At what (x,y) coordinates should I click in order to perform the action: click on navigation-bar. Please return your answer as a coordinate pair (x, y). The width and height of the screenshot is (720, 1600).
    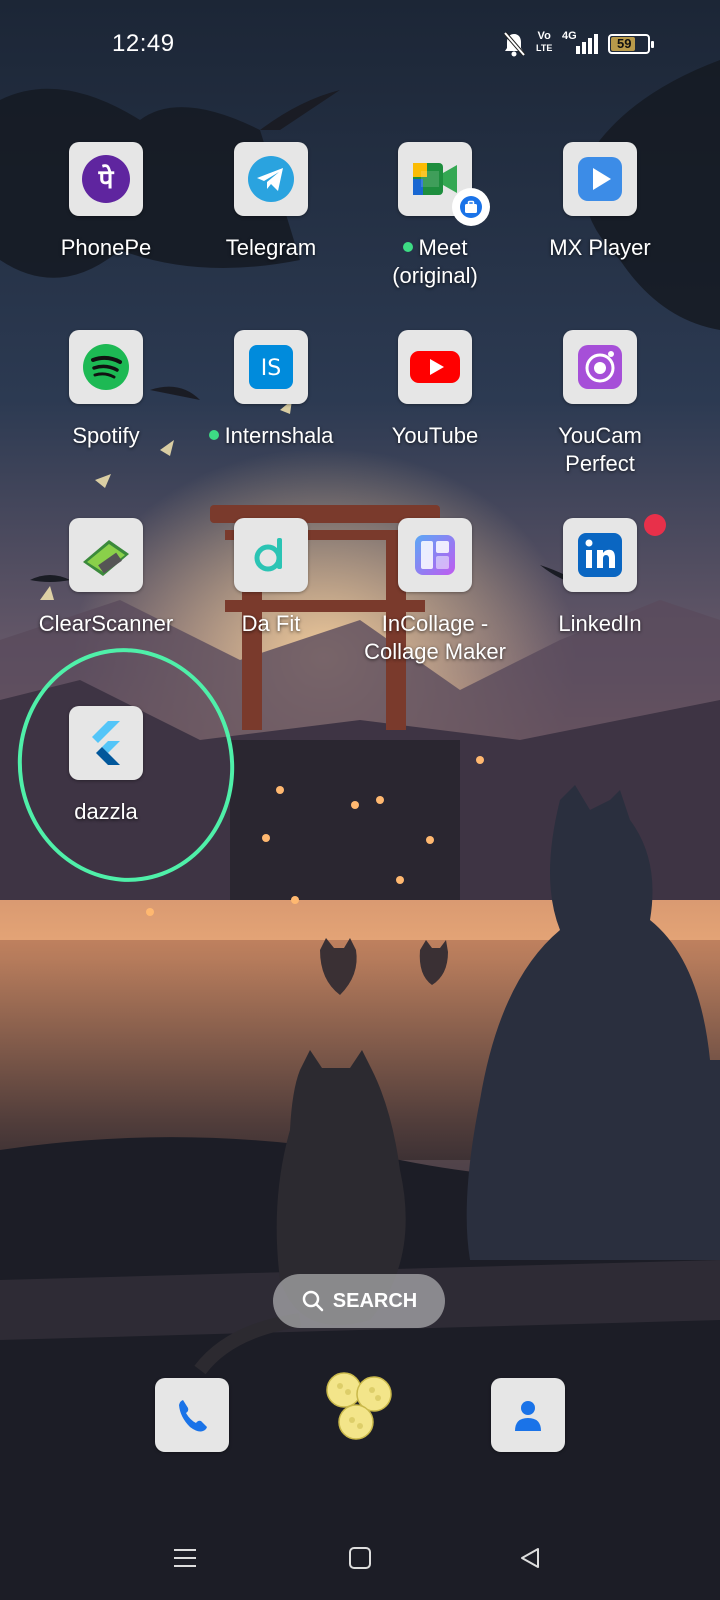
    Looking at the image, I should click on (360, 1560).